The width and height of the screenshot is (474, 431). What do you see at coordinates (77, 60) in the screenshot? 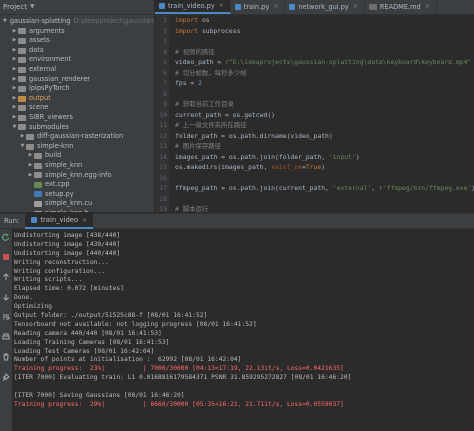
I see `tree-item: ▶ environment` at bounding box center [77, 60].